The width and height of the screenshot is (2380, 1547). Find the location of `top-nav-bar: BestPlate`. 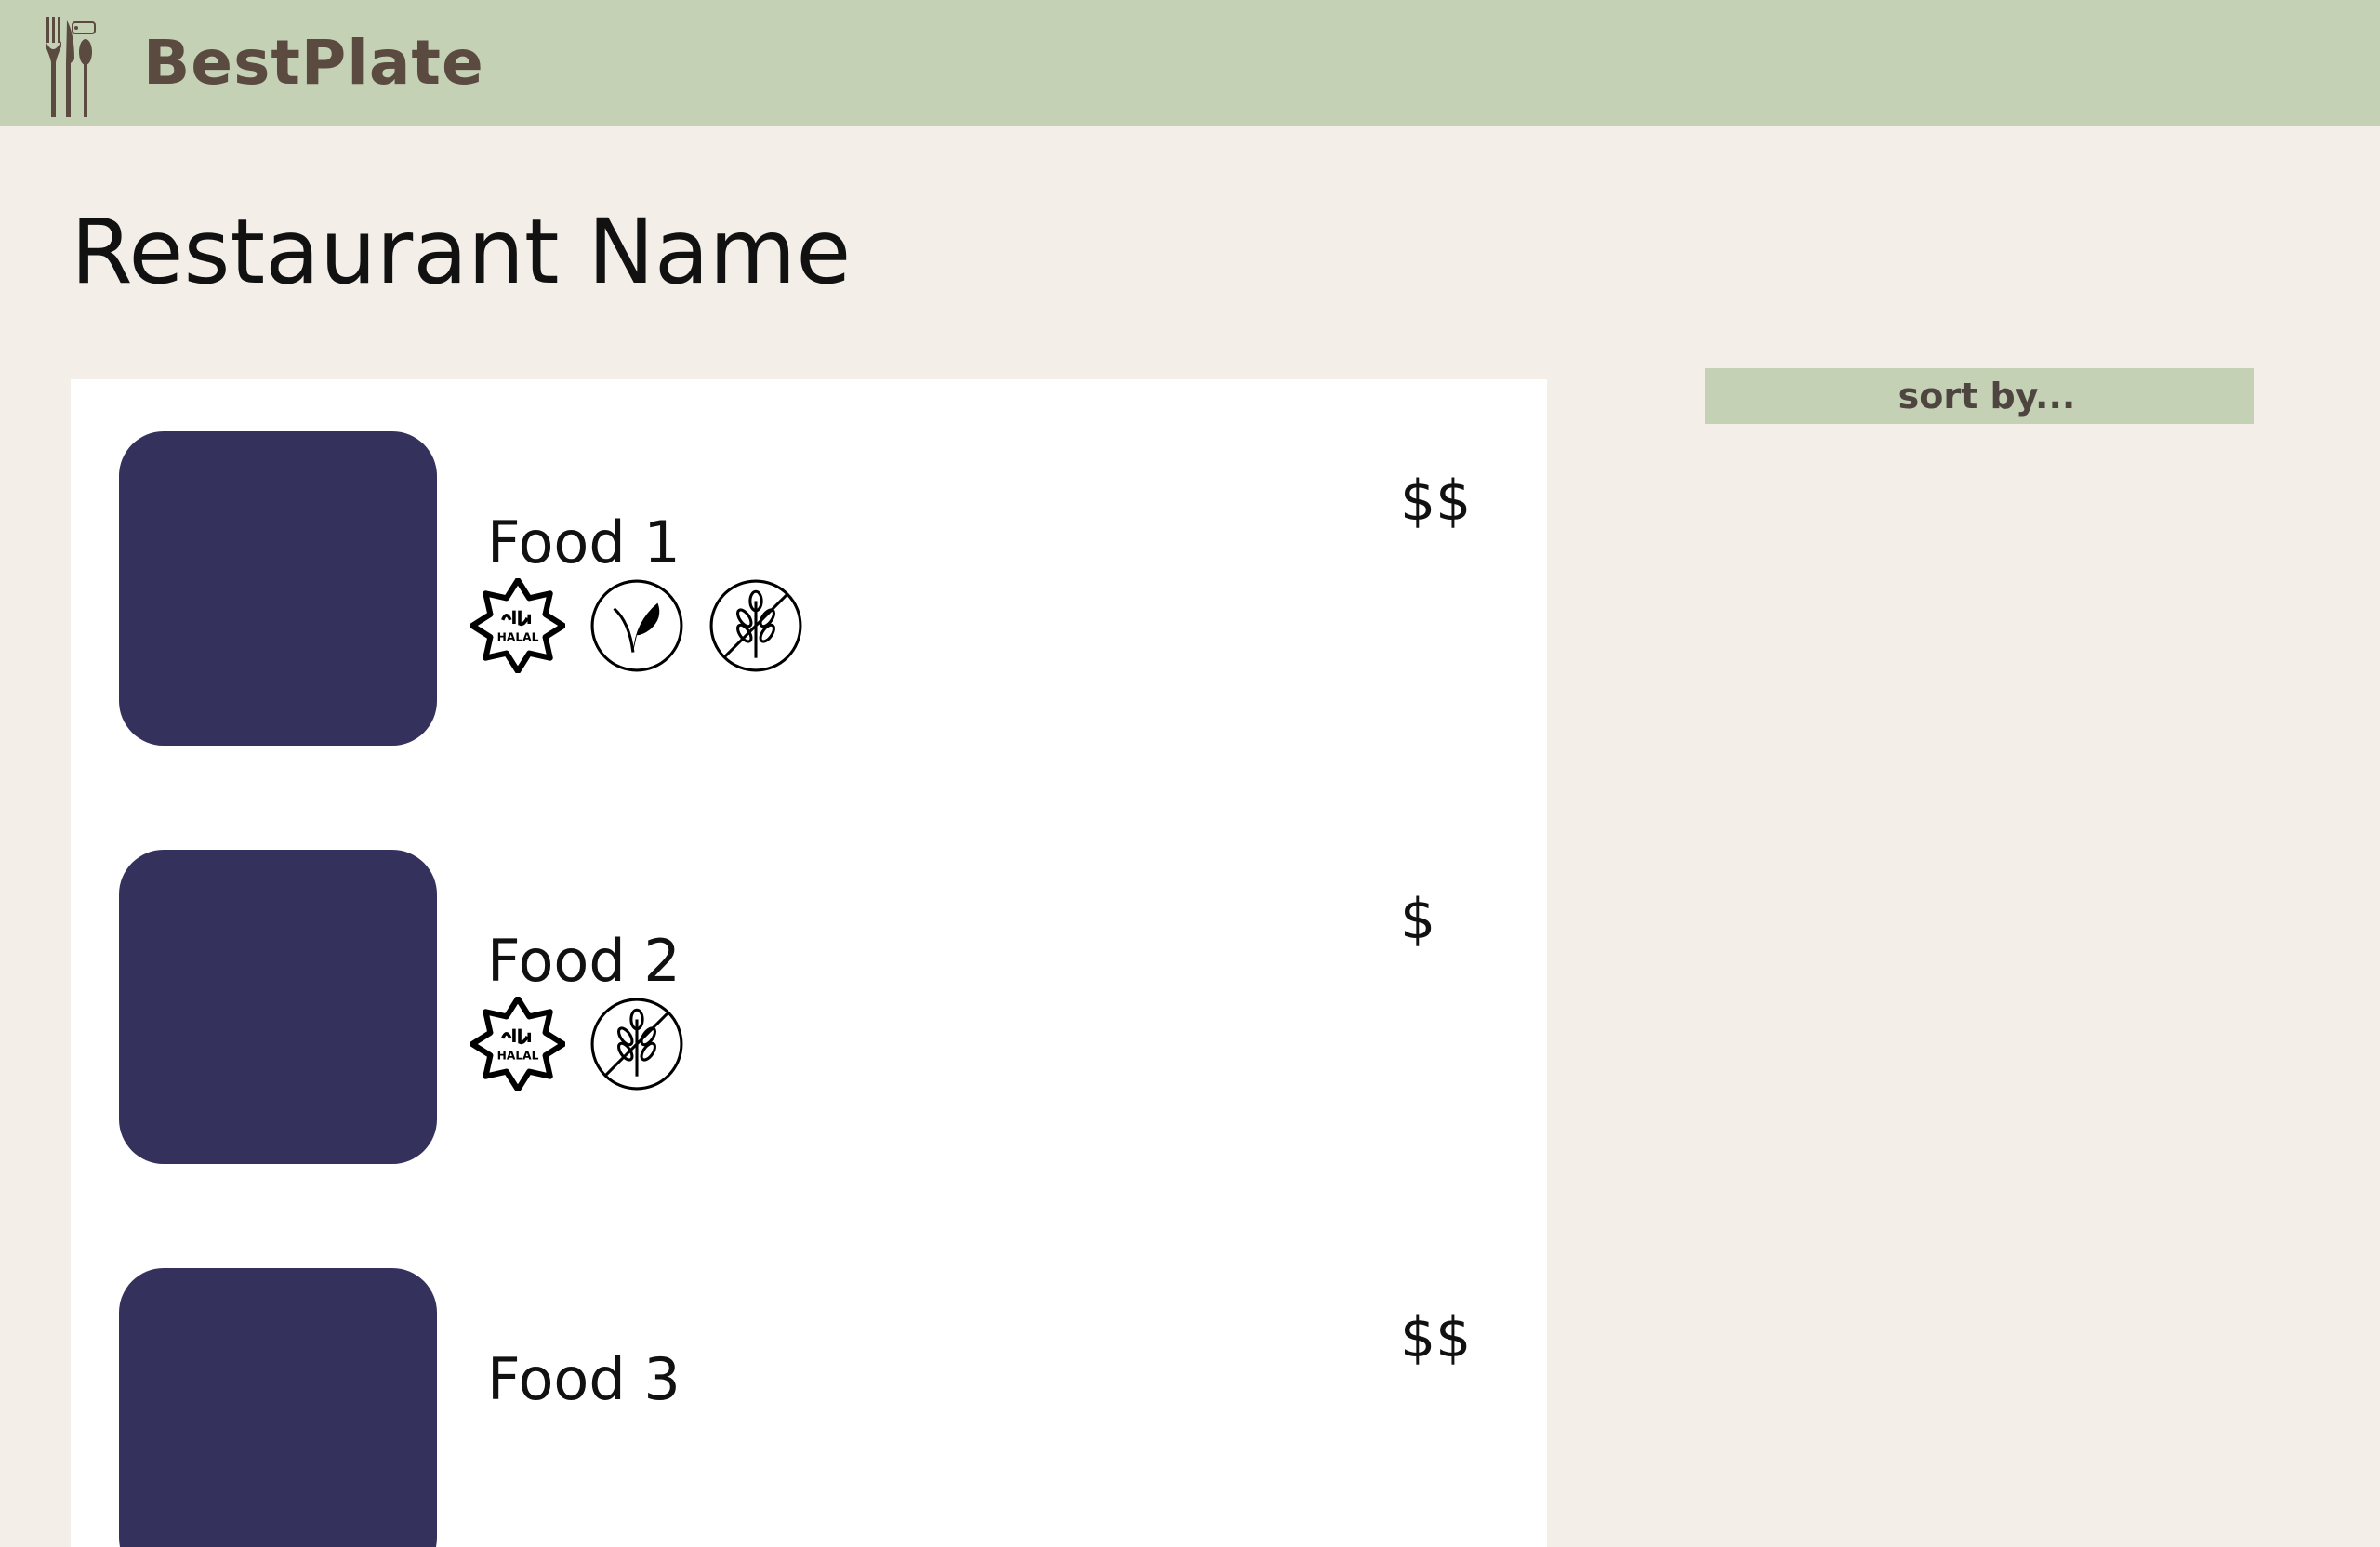

top-nav-bar: BestPlate is located at coordinates (1190, 63).